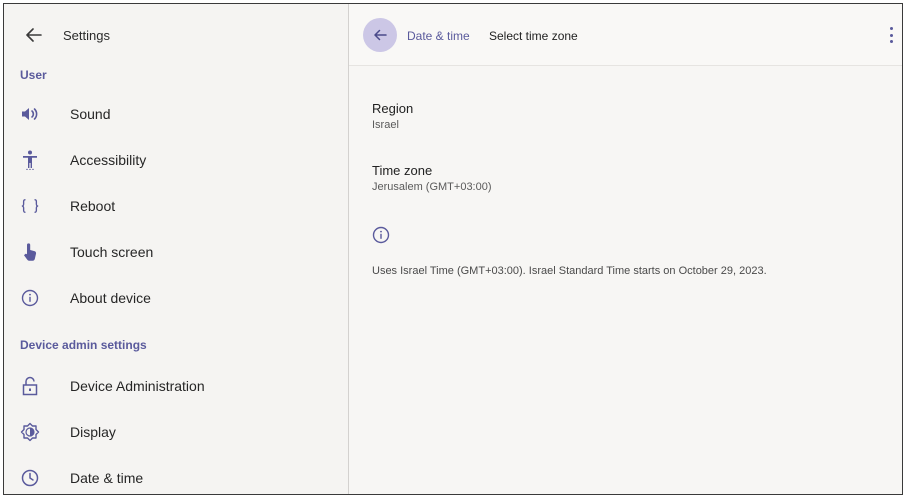 The height and width of the screenshot is (498, 906). I want to click on region-title: Region, so click(393, 108).